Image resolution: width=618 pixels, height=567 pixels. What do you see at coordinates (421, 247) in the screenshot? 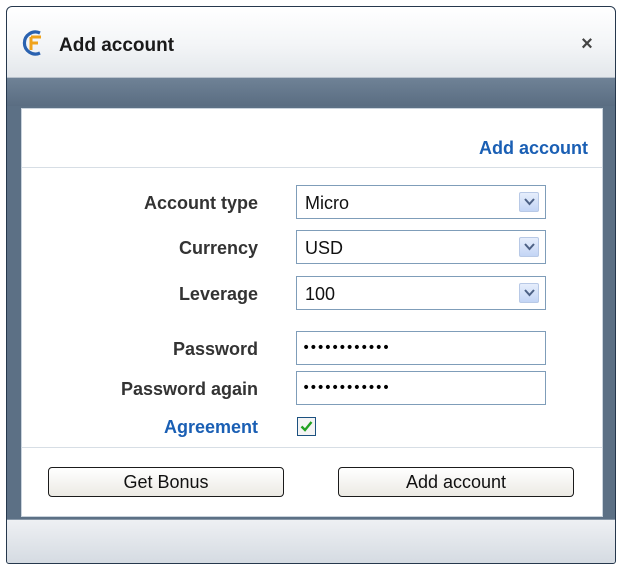
I see `currency-select: USD` at bounding box center [421, 247].